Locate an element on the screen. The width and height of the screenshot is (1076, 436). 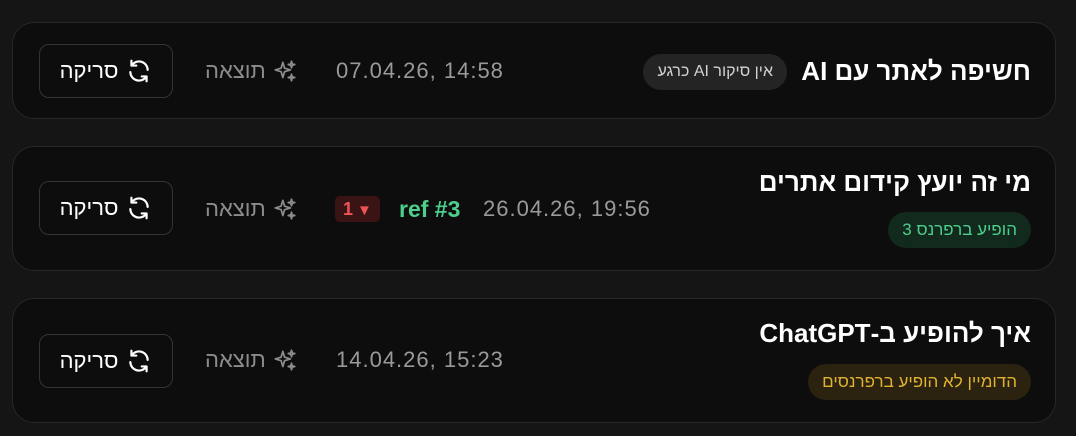
rank-change-value: 1 is located at coordinates (348, 209).